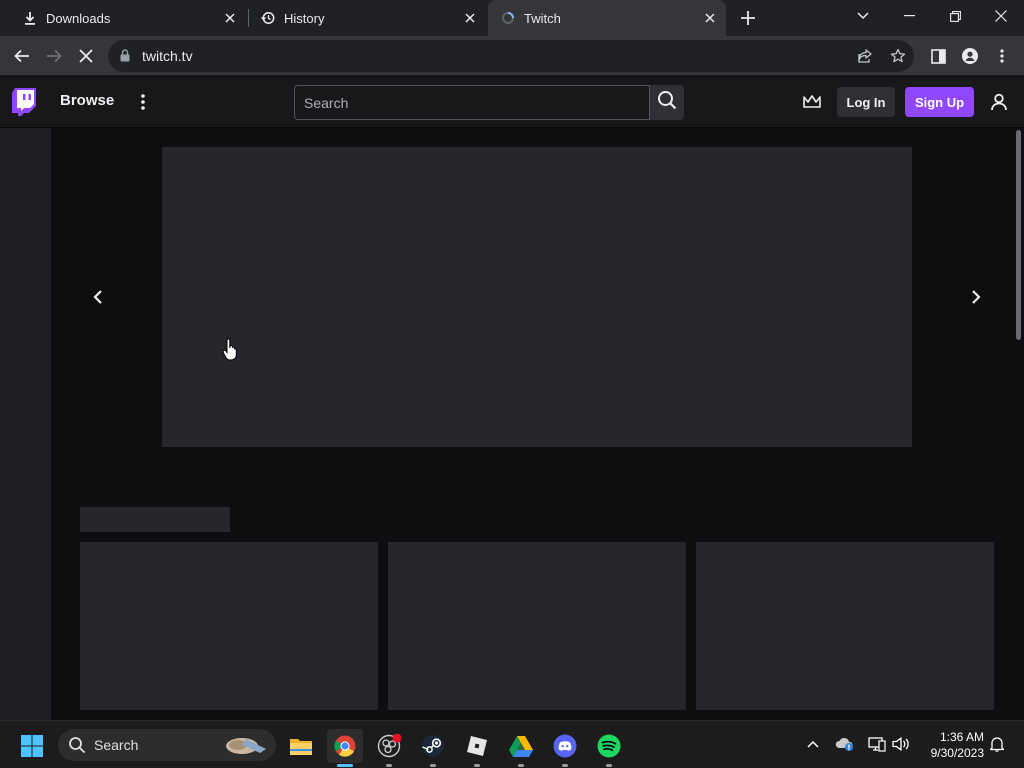 This screenshot has height=768, width=1024. I want to click on carousel-next-icon, so click(976, 297).